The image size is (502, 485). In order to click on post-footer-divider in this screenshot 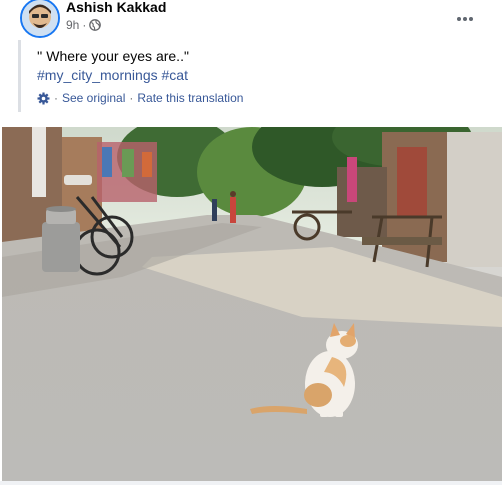, I will do `click(251, 483)`.